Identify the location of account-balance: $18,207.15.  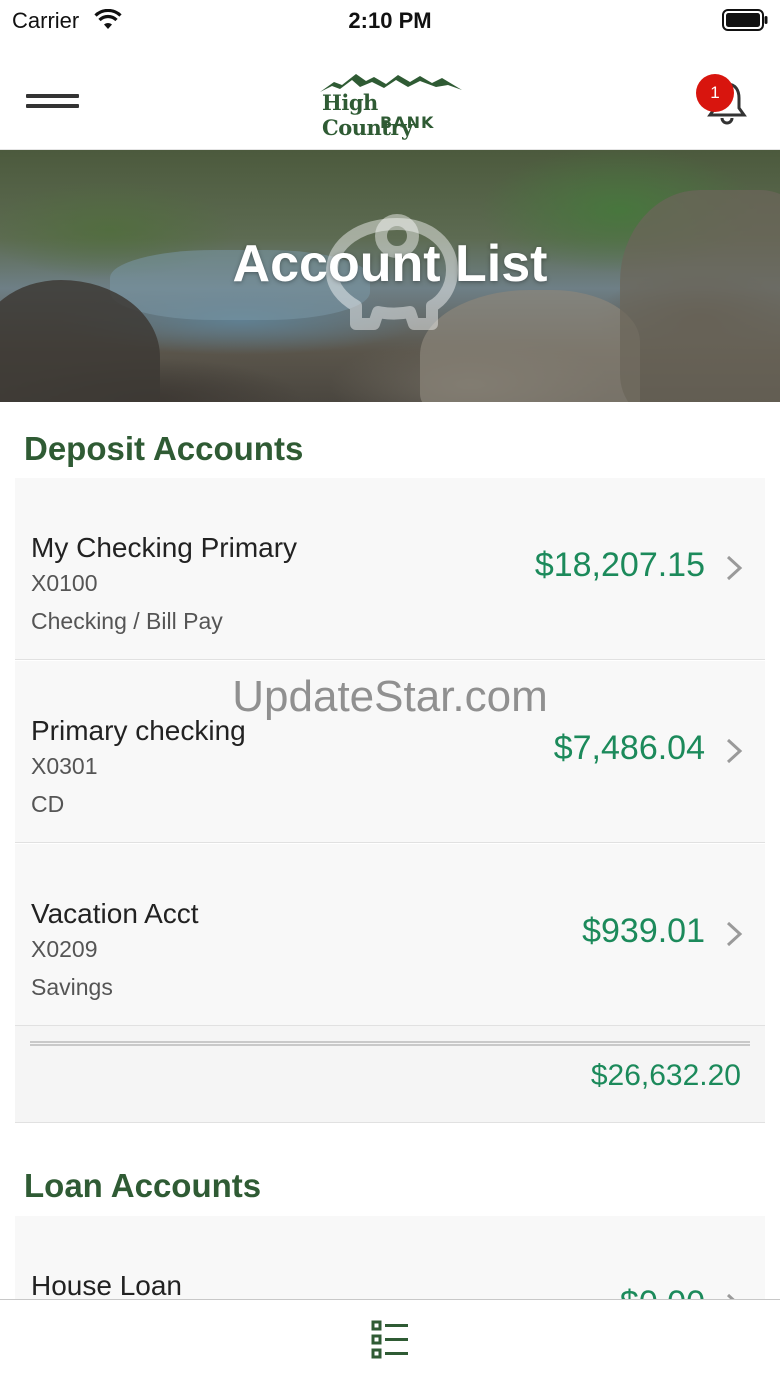
(619, 565).